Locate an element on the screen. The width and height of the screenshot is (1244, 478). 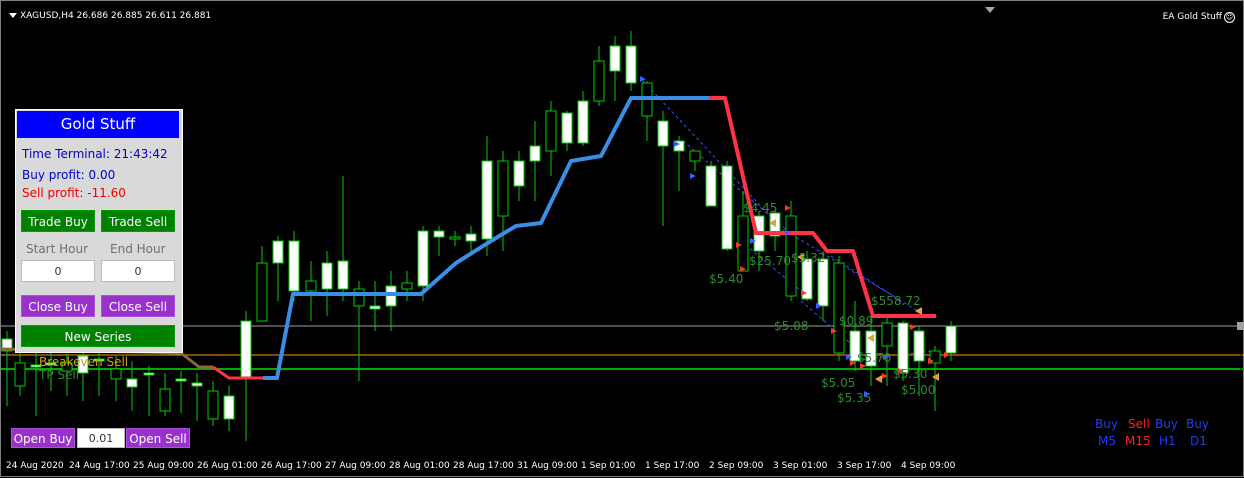
lot-size-input: 0.01 is located at coordinates (101, 438).